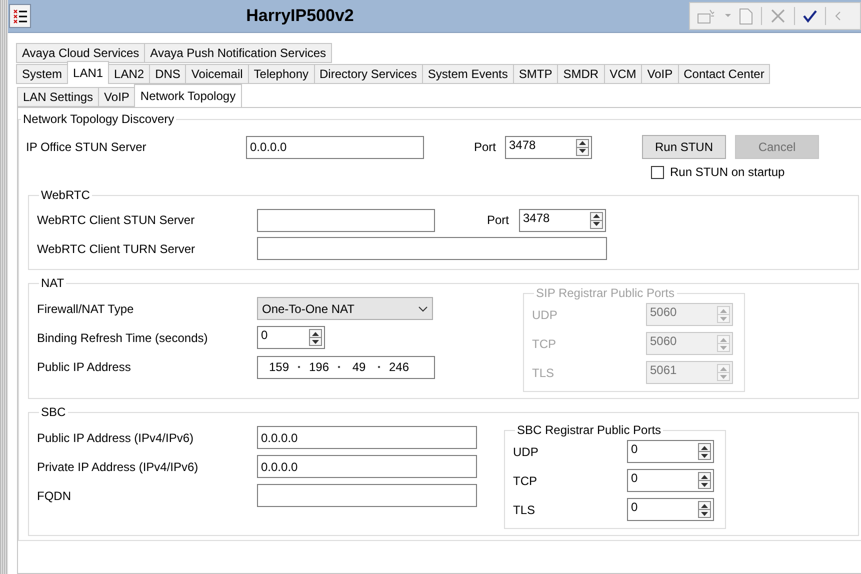 This screenshot has width=861, height=574. Describe the element at coordinates (589, 430) in the screenshot. I see `group-title: SBC Registrar Public Ports` at that location.